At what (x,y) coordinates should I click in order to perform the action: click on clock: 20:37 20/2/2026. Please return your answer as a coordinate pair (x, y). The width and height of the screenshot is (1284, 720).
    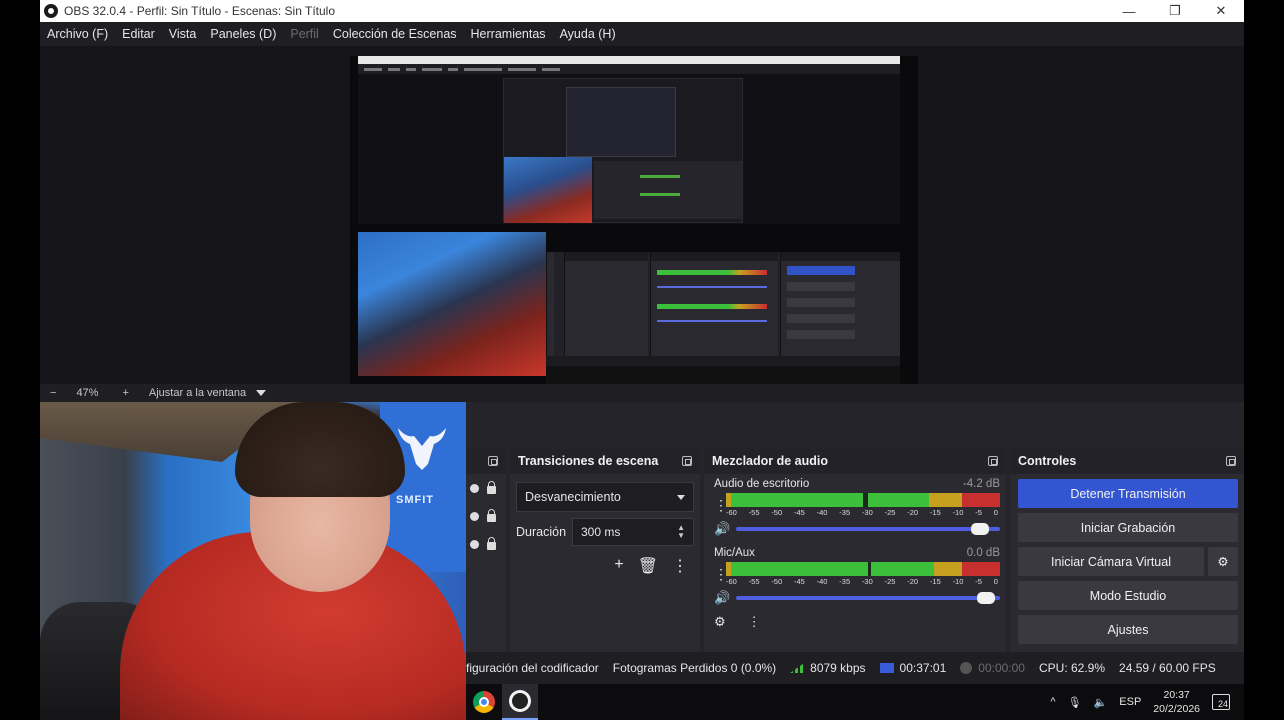
    Looking at the image, I should click on (1176, 702).